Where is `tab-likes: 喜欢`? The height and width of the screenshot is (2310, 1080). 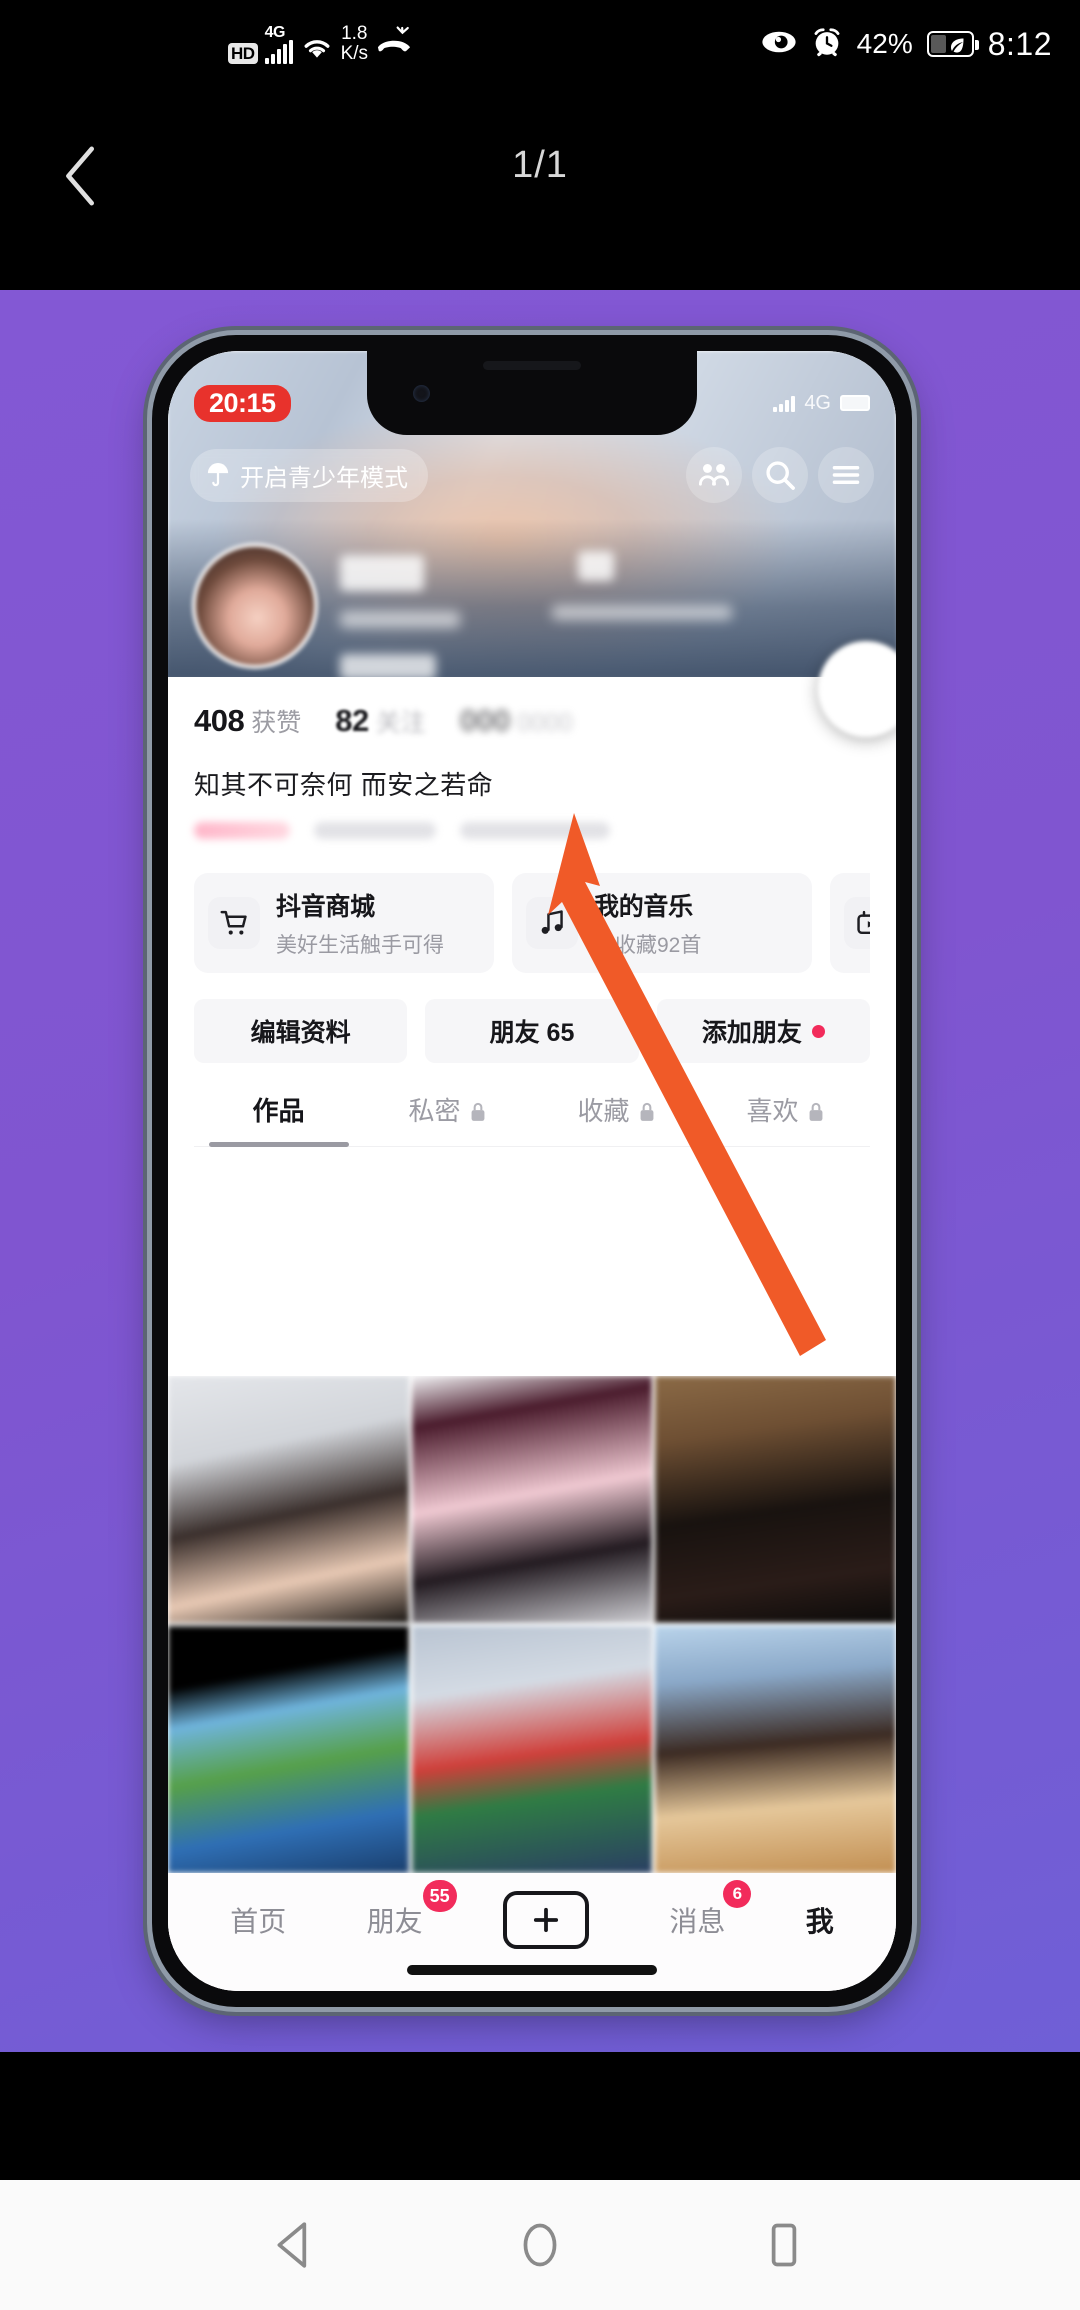 tab-likes: 喜欢 is located at coordinates (785, 1118).